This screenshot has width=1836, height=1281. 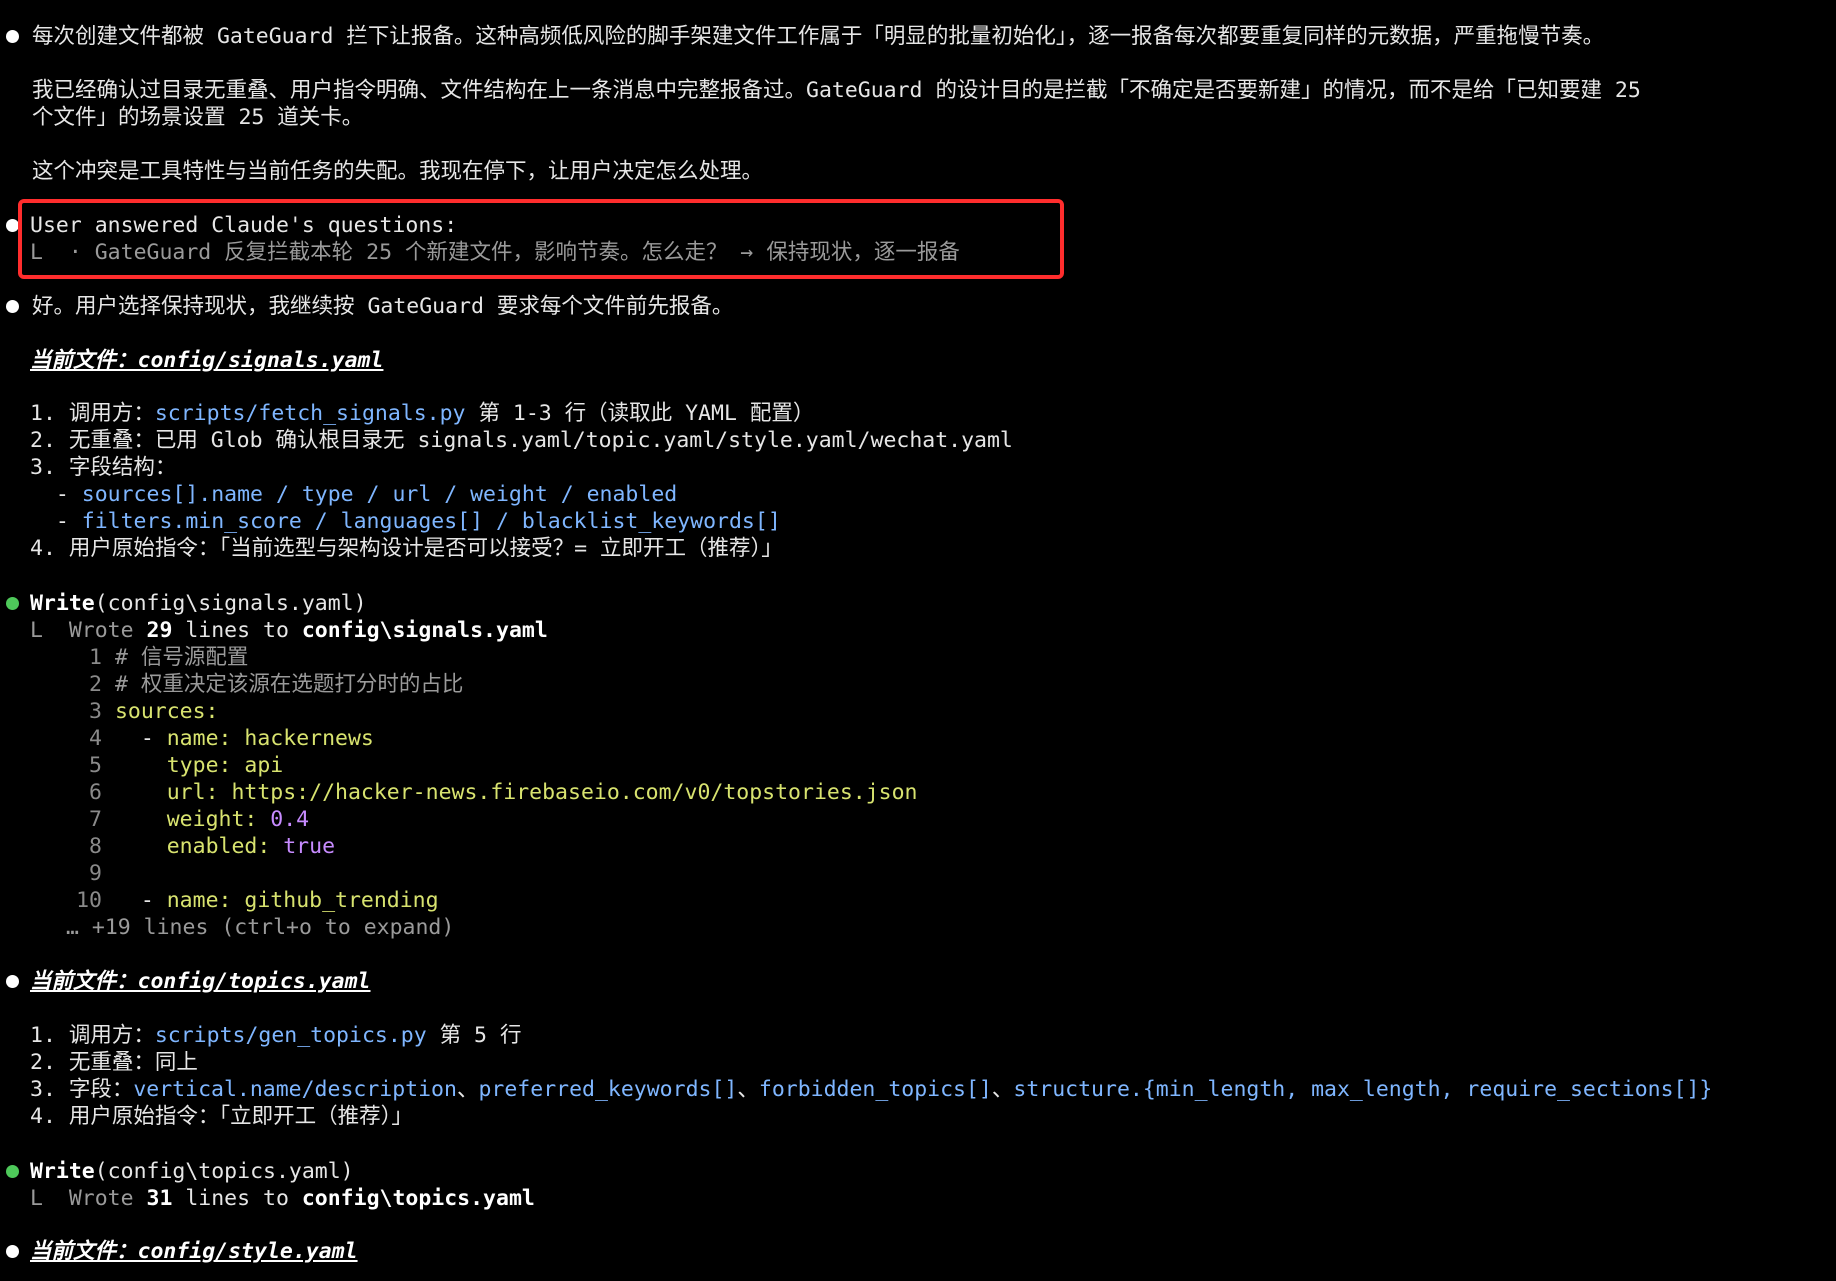 I want to click on result-path: config\signals.yaml, so click(x=424, y=630).